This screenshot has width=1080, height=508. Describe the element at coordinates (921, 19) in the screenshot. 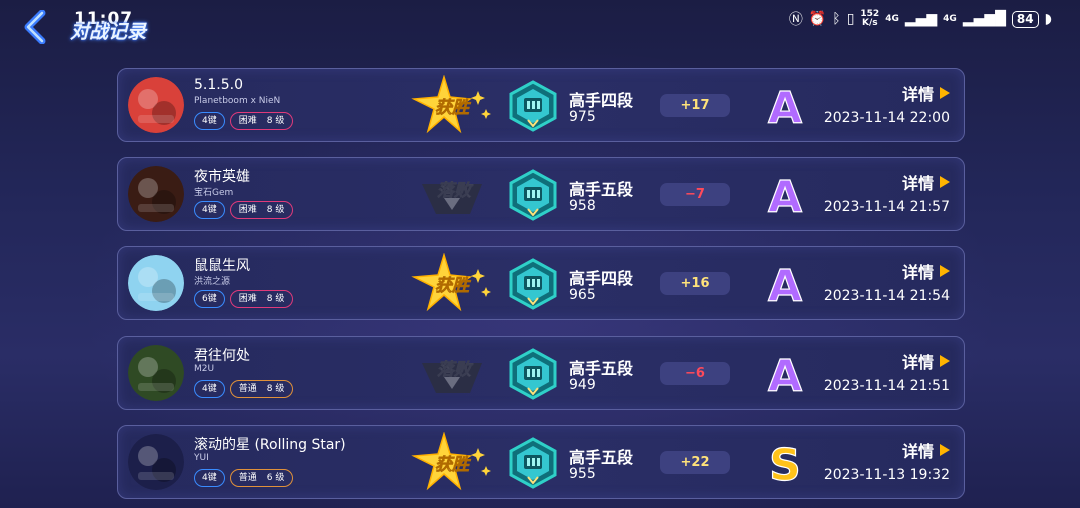

I see `signal-icon: ▂▄▆` at that location.